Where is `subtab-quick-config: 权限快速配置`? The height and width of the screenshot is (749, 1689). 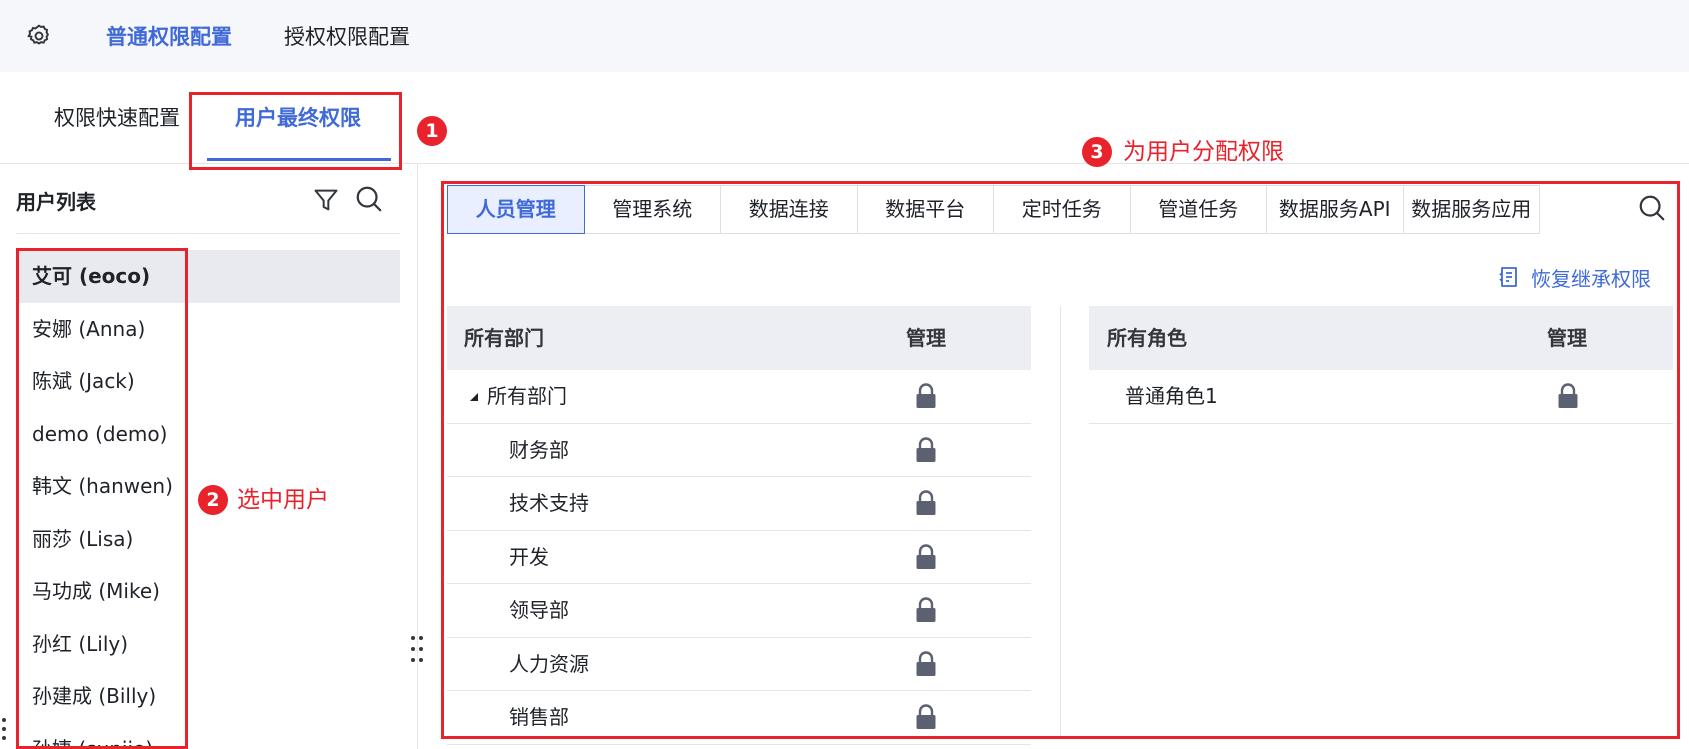 subtab-quick-config: 权限快速配置 is located at coordinates (117, 118).